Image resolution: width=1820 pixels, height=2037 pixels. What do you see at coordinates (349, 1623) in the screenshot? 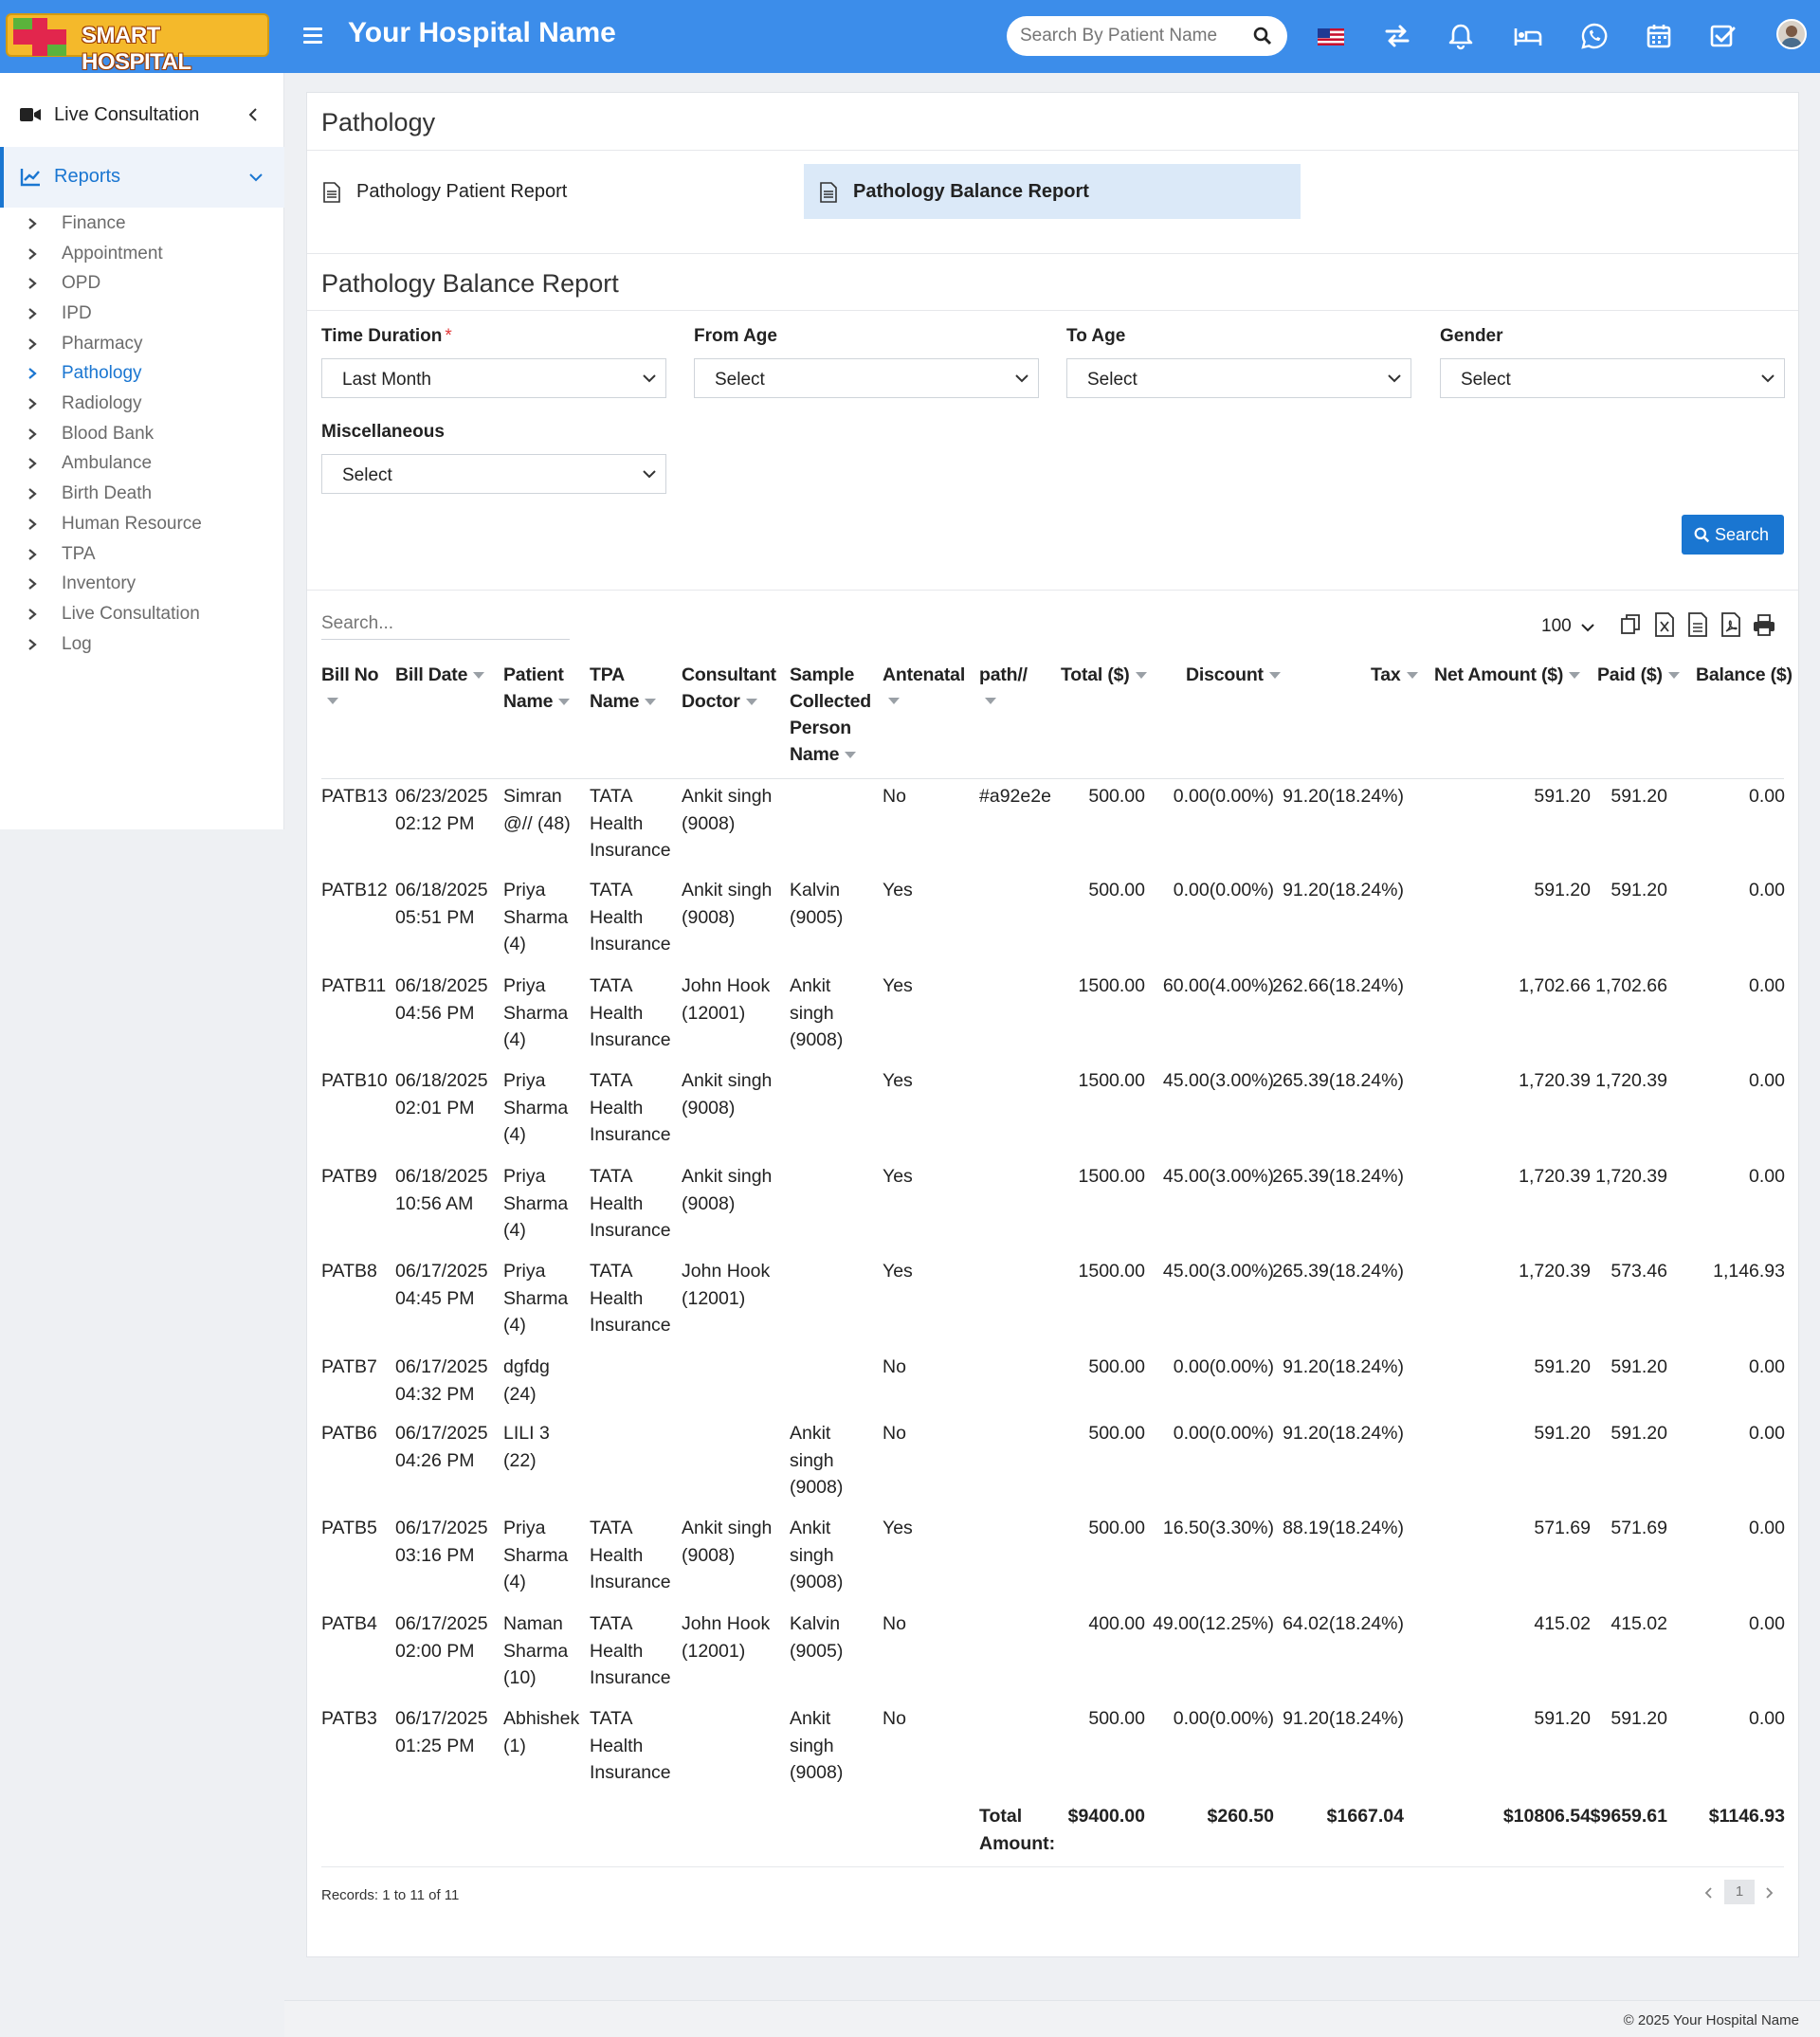
I see `table-cell-bill: PATB4` at bounding box center [349, 1623].